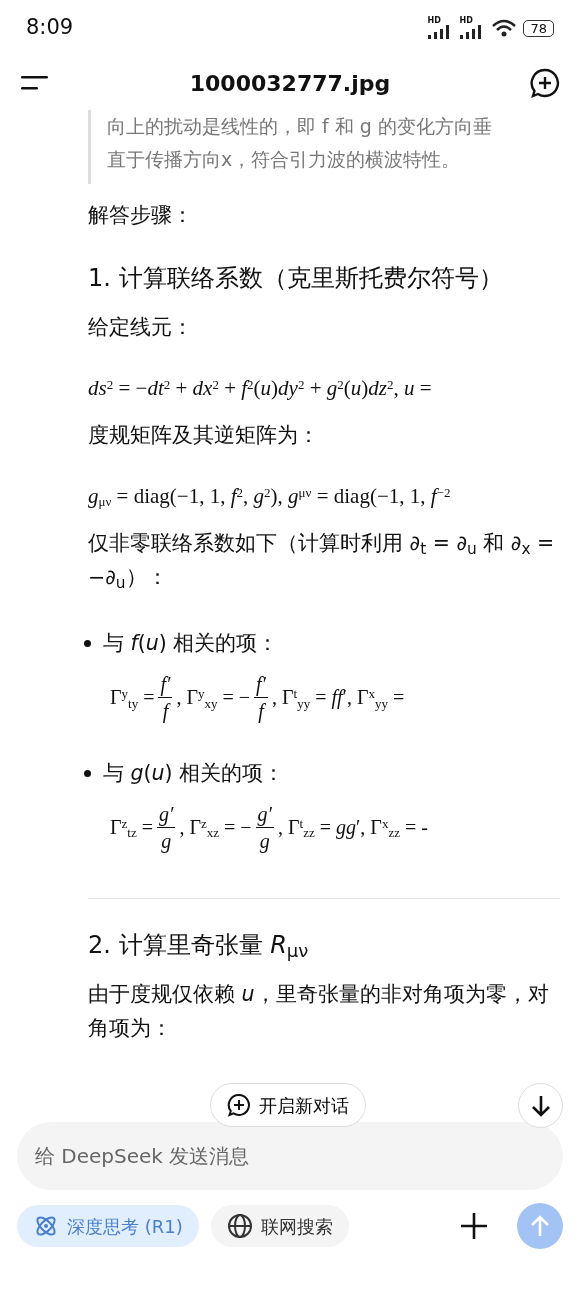 The width and height of the screenshot is (580, 1289). Describe the element at coordinates (319, 1011) in the screenshot. I see `answer-paragraph: 由于度规仅依赖 u，里奇张量的非对角项为零，对角项为：` at that location.